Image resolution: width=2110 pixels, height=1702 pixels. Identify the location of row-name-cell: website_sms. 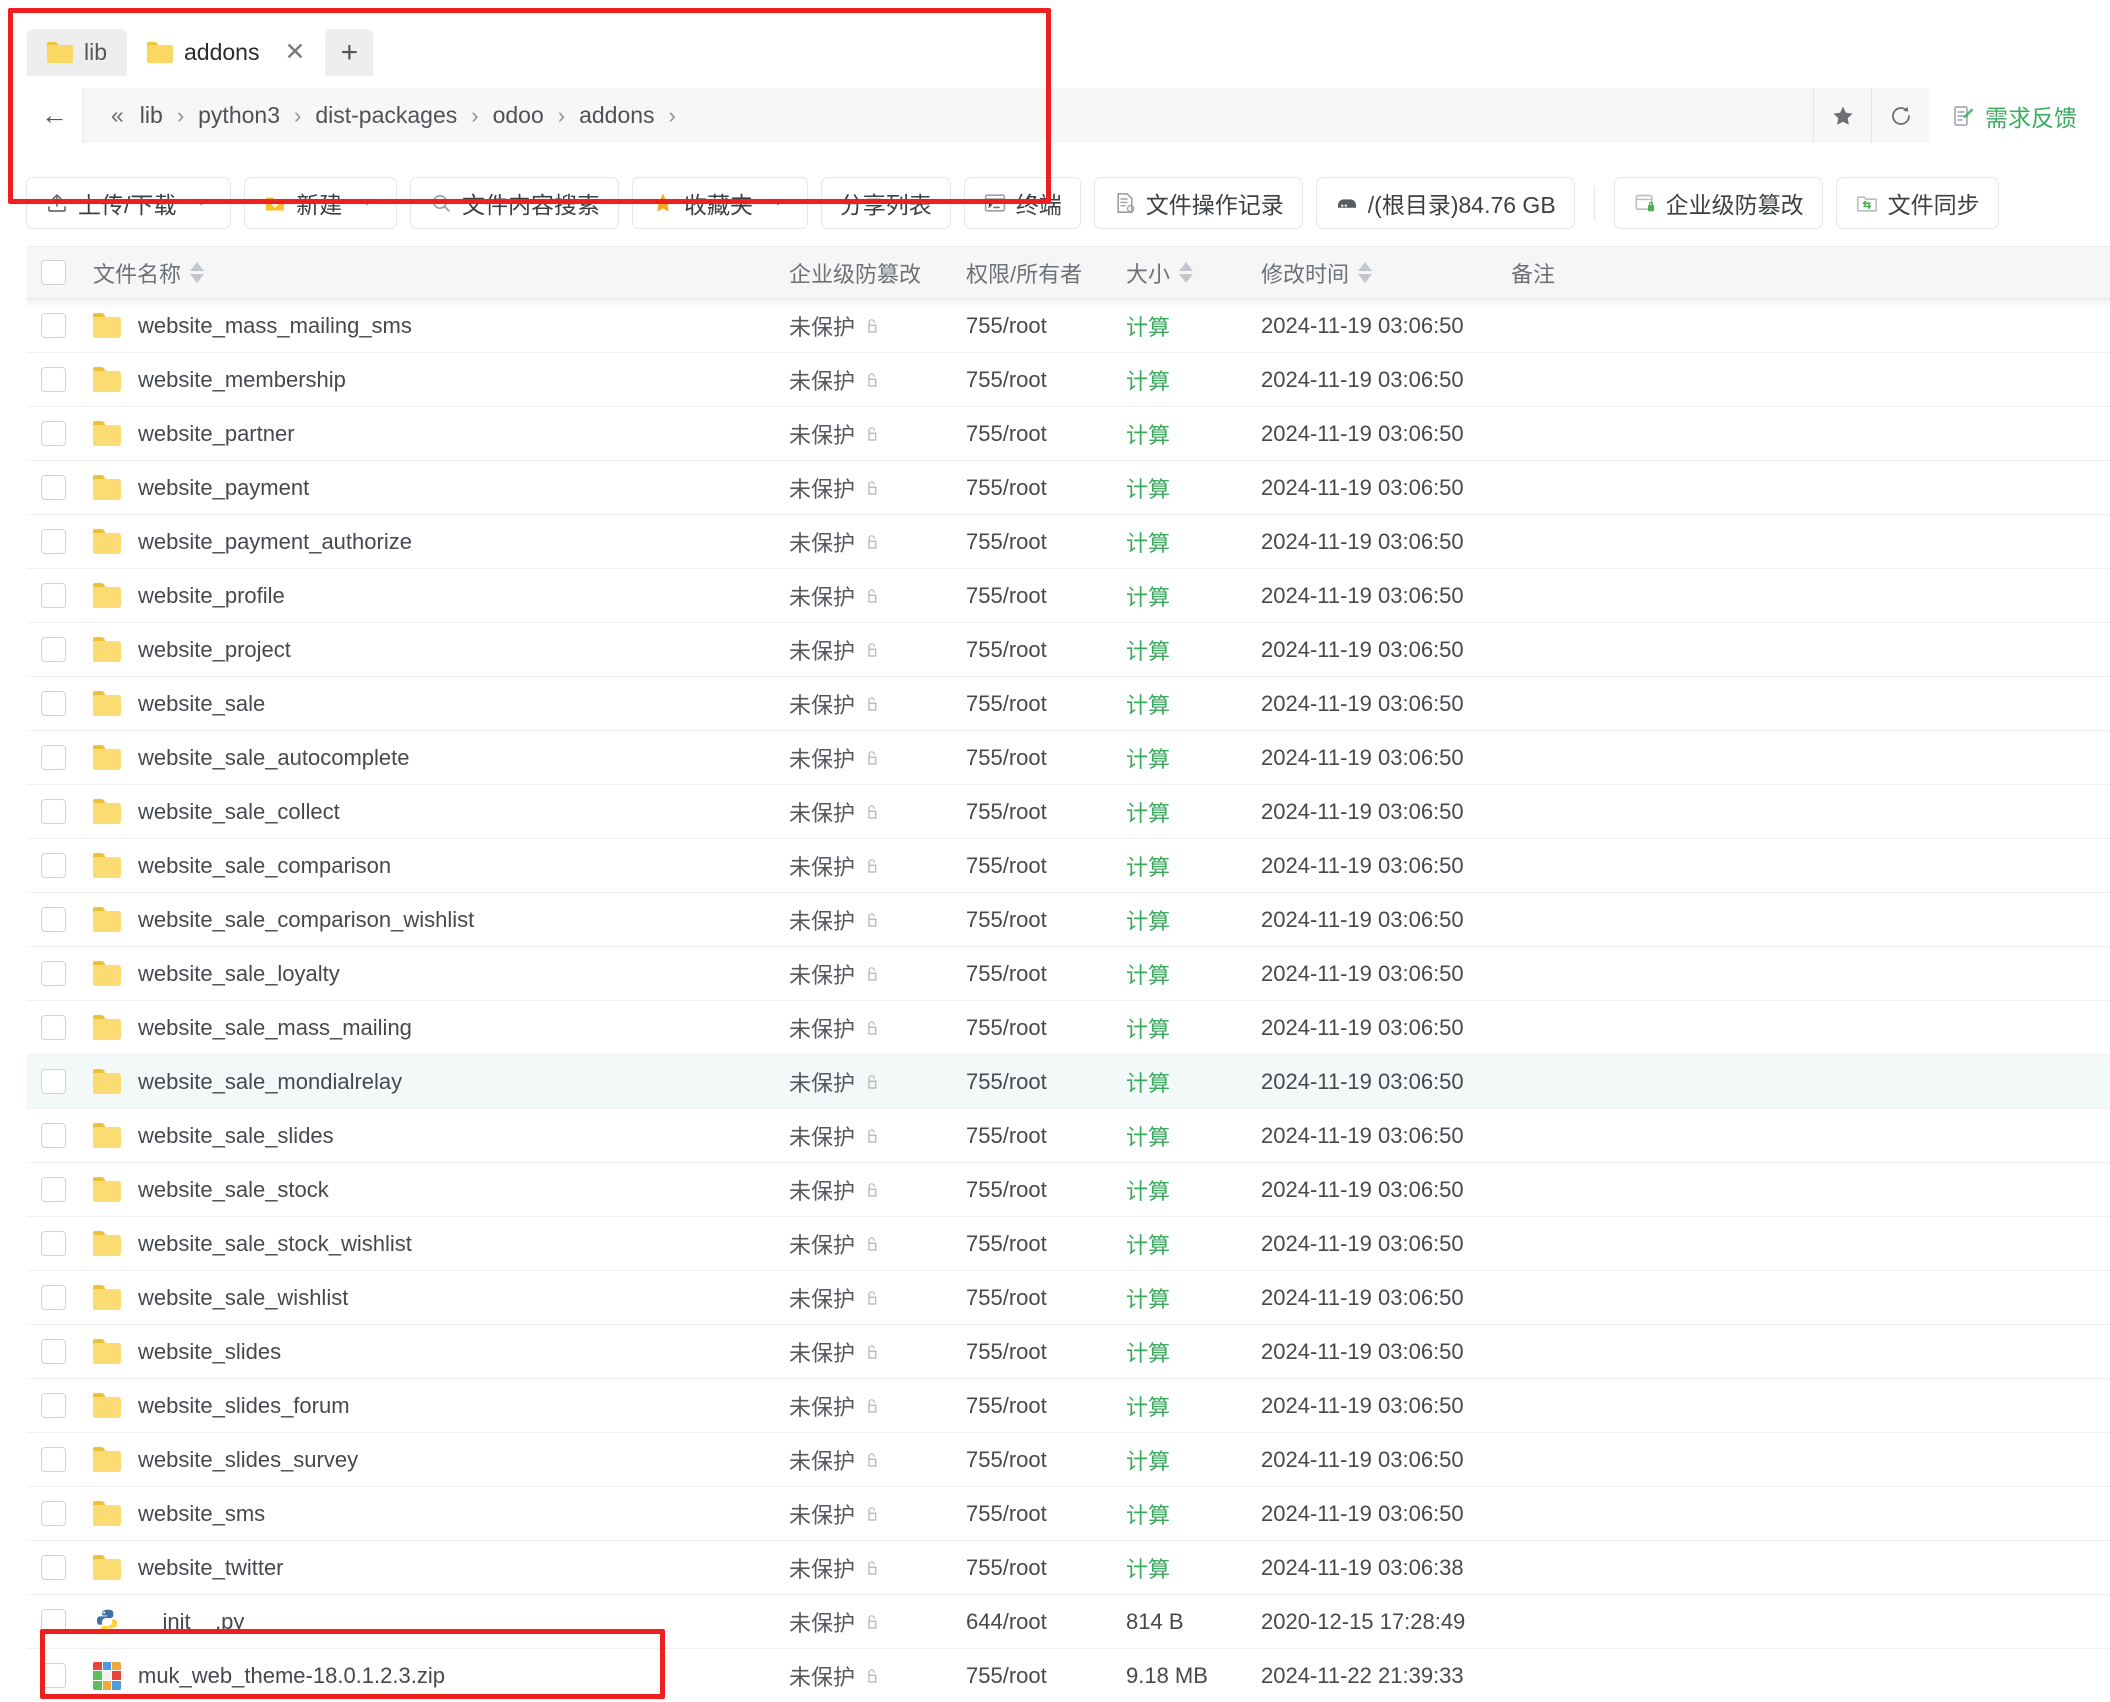
(434, 1514).